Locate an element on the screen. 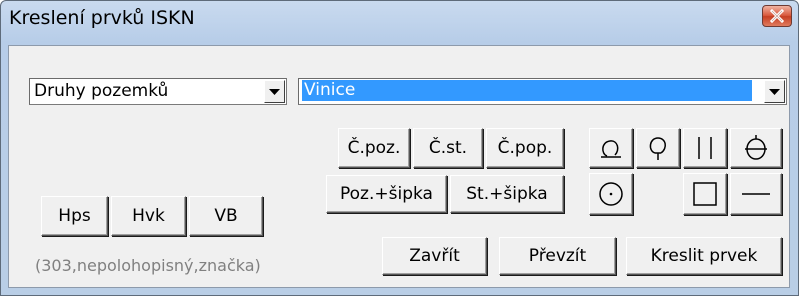 The width and height of the screenshot is (799, 296). close-icon is located at coordinates (777, 16).